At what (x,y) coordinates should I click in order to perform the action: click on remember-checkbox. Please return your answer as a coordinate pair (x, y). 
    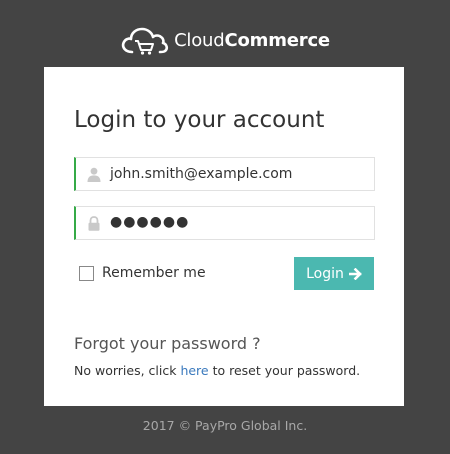
    Looking at the image, I should click on (86, 273).